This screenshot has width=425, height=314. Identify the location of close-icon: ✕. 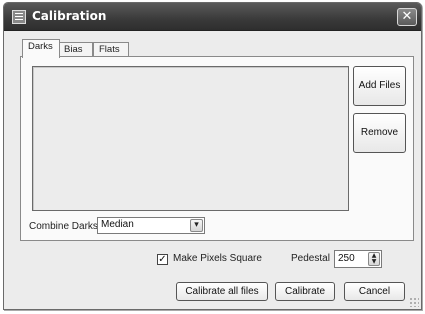
(407, 17).